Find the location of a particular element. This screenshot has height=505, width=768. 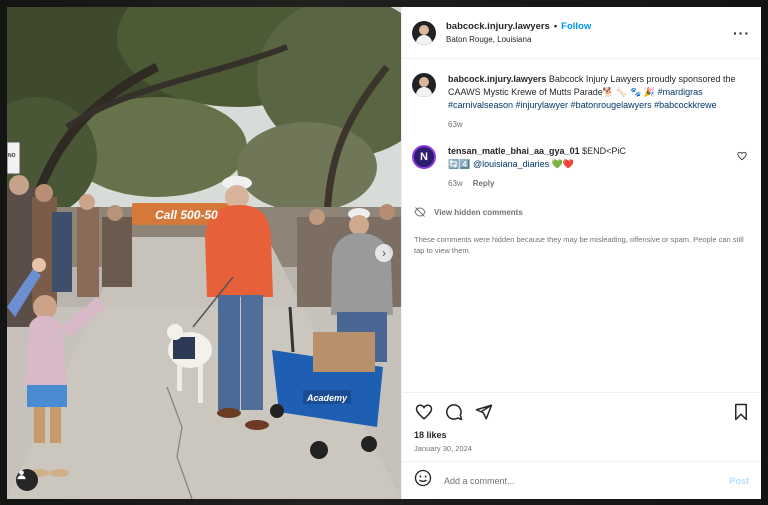

view-hidden-comments-label: View hidden comments is located at coordinates (478, 212).